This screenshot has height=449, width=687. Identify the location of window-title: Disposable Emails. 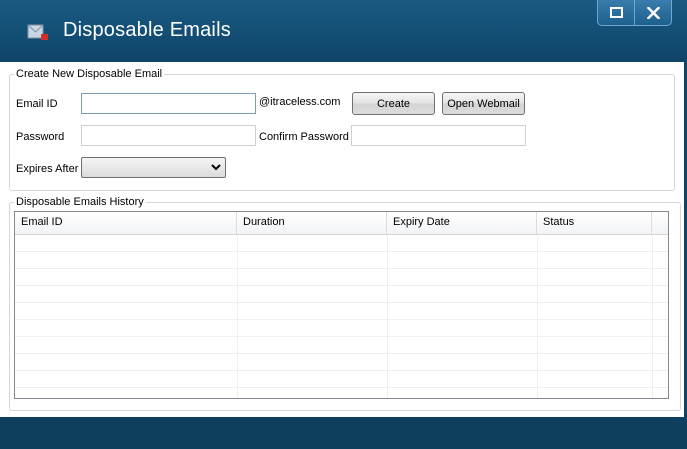
(147, 30).